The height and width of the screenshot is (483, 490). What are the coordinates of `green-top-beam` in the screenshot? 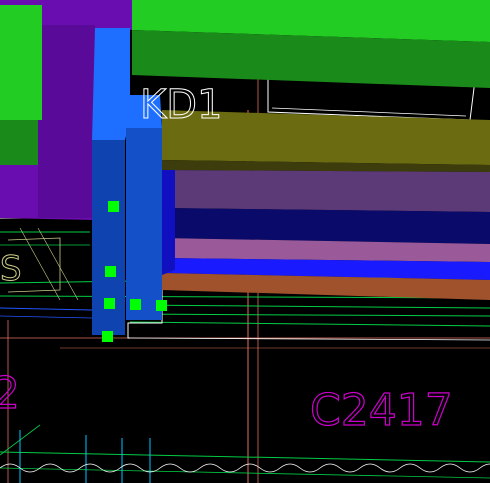 It's located at (311, 44).